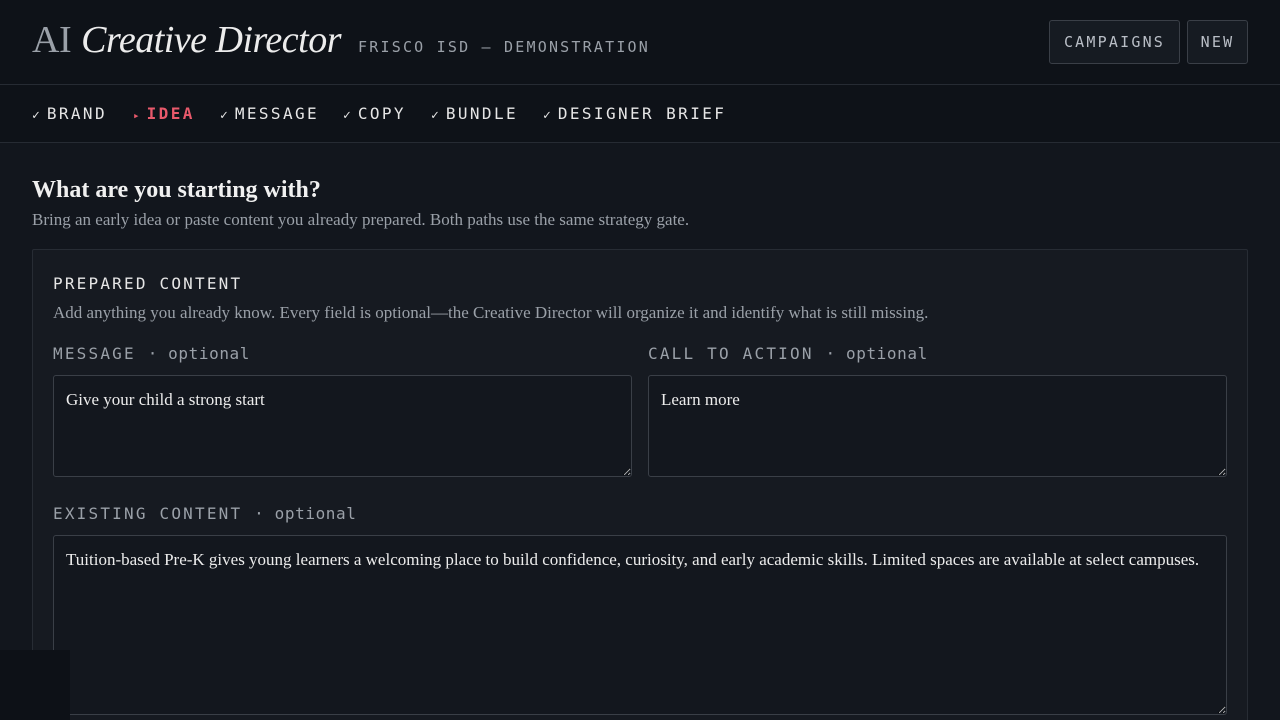  What do you see at coordinates (211, 40) in the screenshot?
I see `brand-title: Creative Director` at bounding box center [211, 40].